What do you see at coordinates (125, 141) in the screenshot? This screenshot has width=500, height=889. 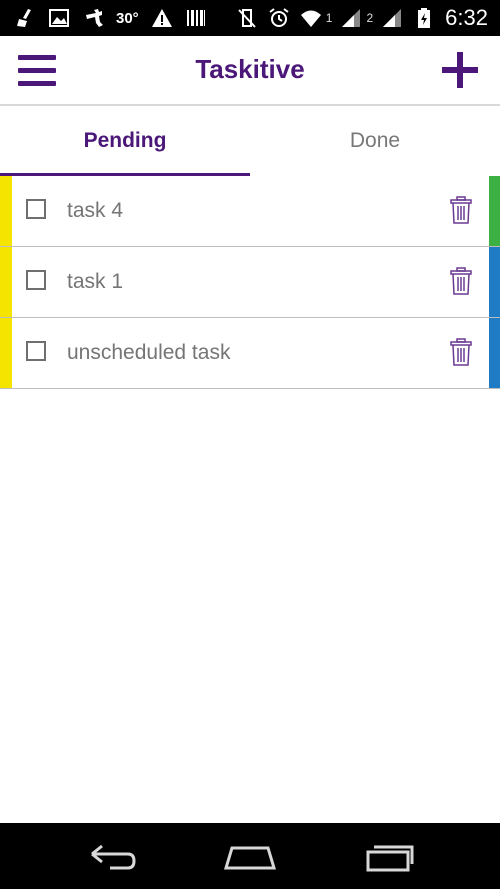 I see `tab-pending: Pending` at bounding box center [125, 141].